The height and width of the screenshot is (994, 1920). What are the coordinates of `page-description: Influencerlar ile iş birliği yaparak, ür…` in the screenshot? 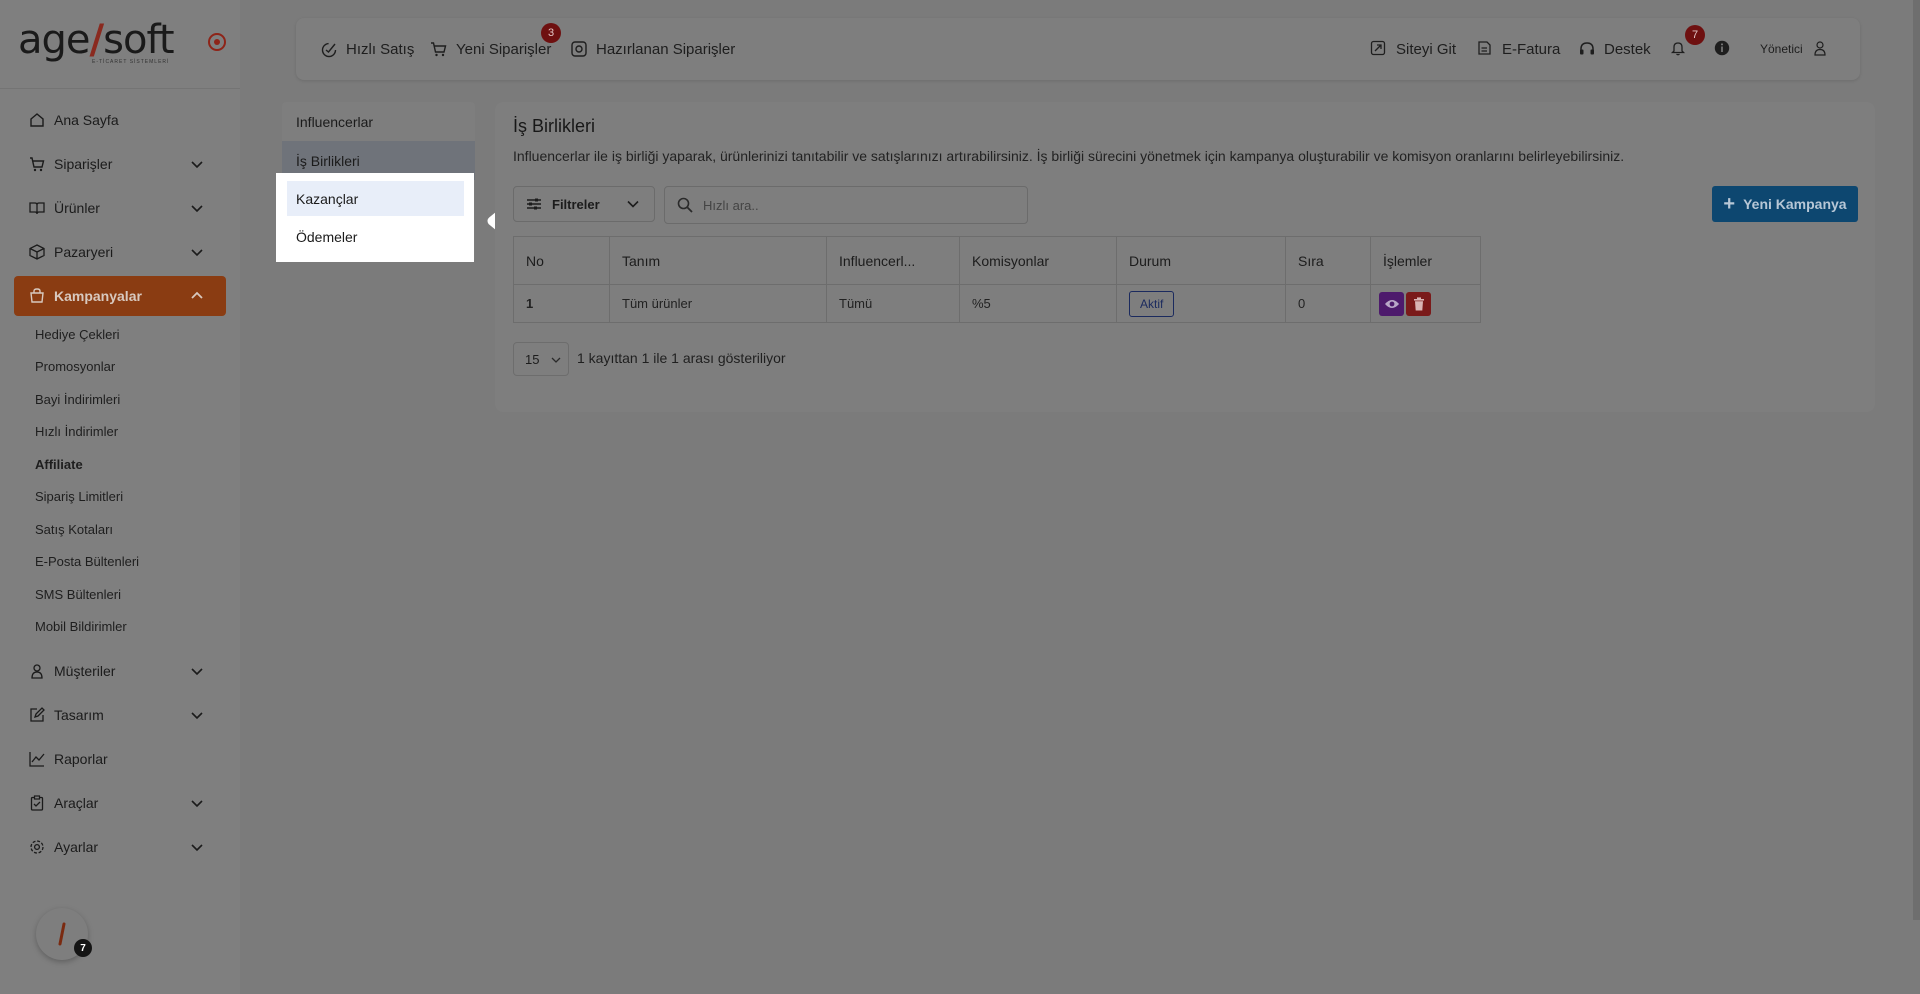 It's located at (1069, 156).